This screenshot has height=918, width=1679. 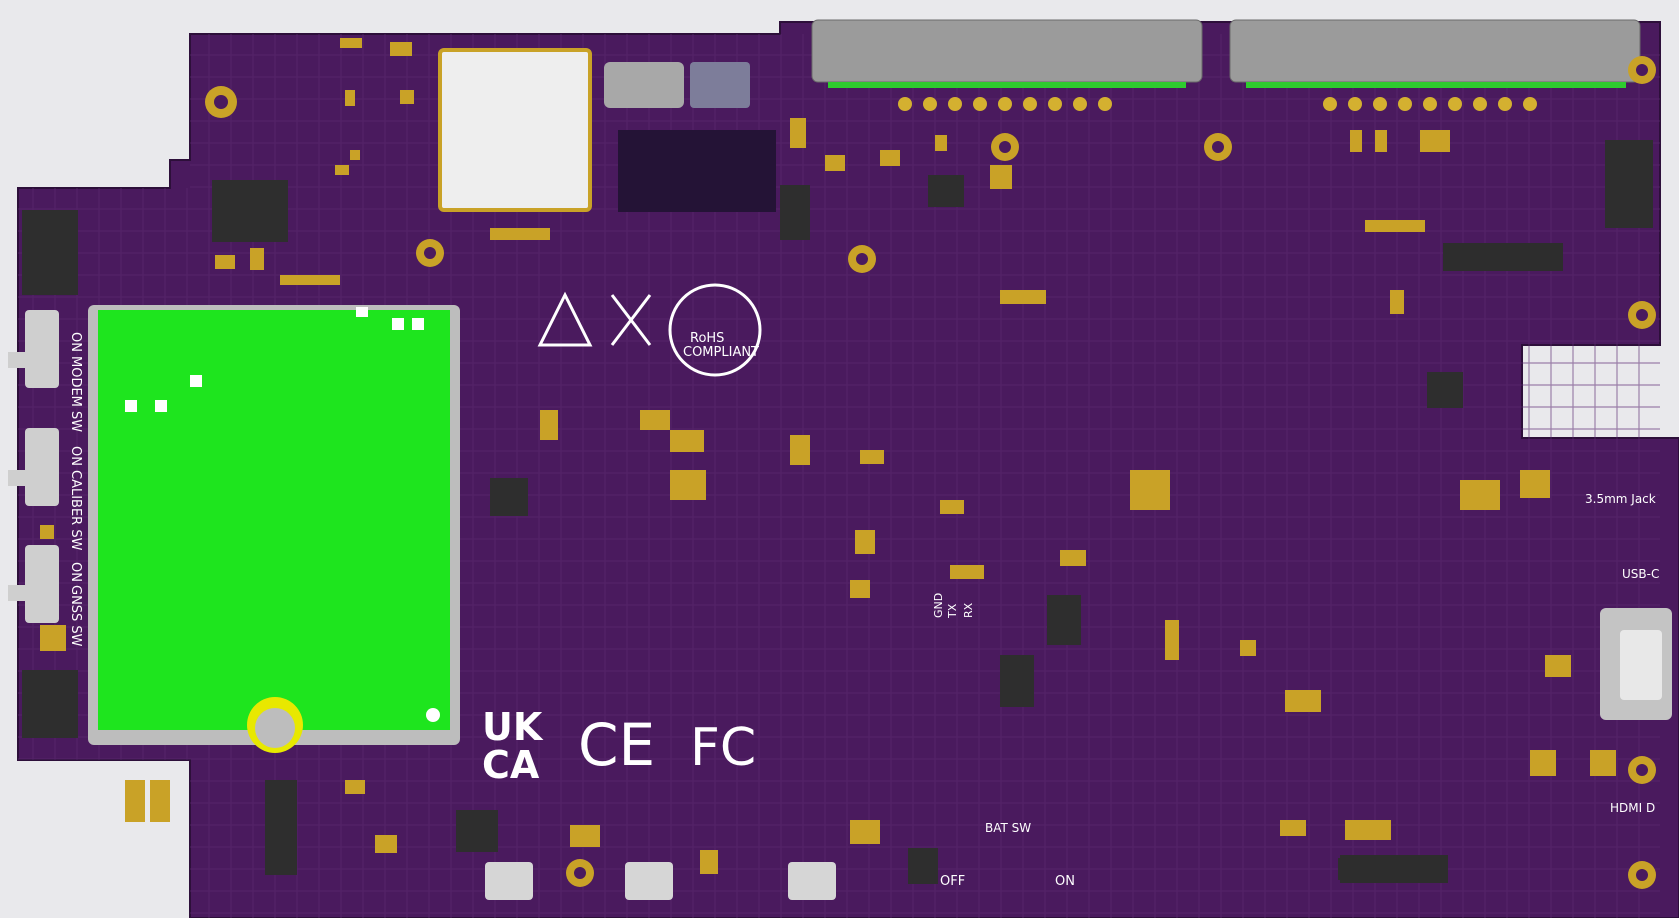 I want to click on bat-sw-label: BAT SW, so click(x=1008, y=828).